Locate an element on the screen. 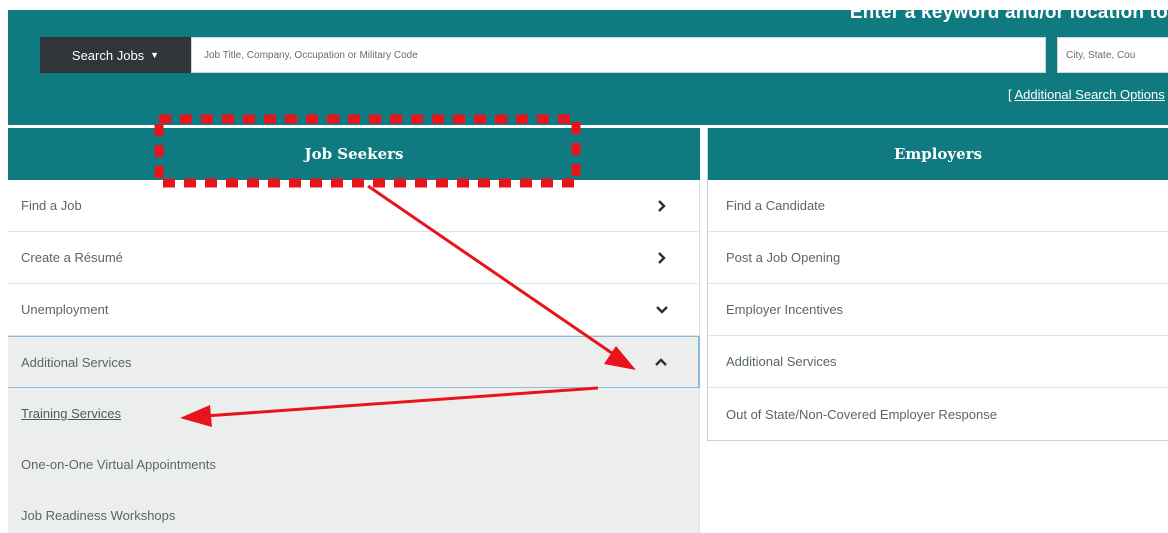  search-type-dropdown: Search Jobs ▼ is located at coordinates (115, 55).